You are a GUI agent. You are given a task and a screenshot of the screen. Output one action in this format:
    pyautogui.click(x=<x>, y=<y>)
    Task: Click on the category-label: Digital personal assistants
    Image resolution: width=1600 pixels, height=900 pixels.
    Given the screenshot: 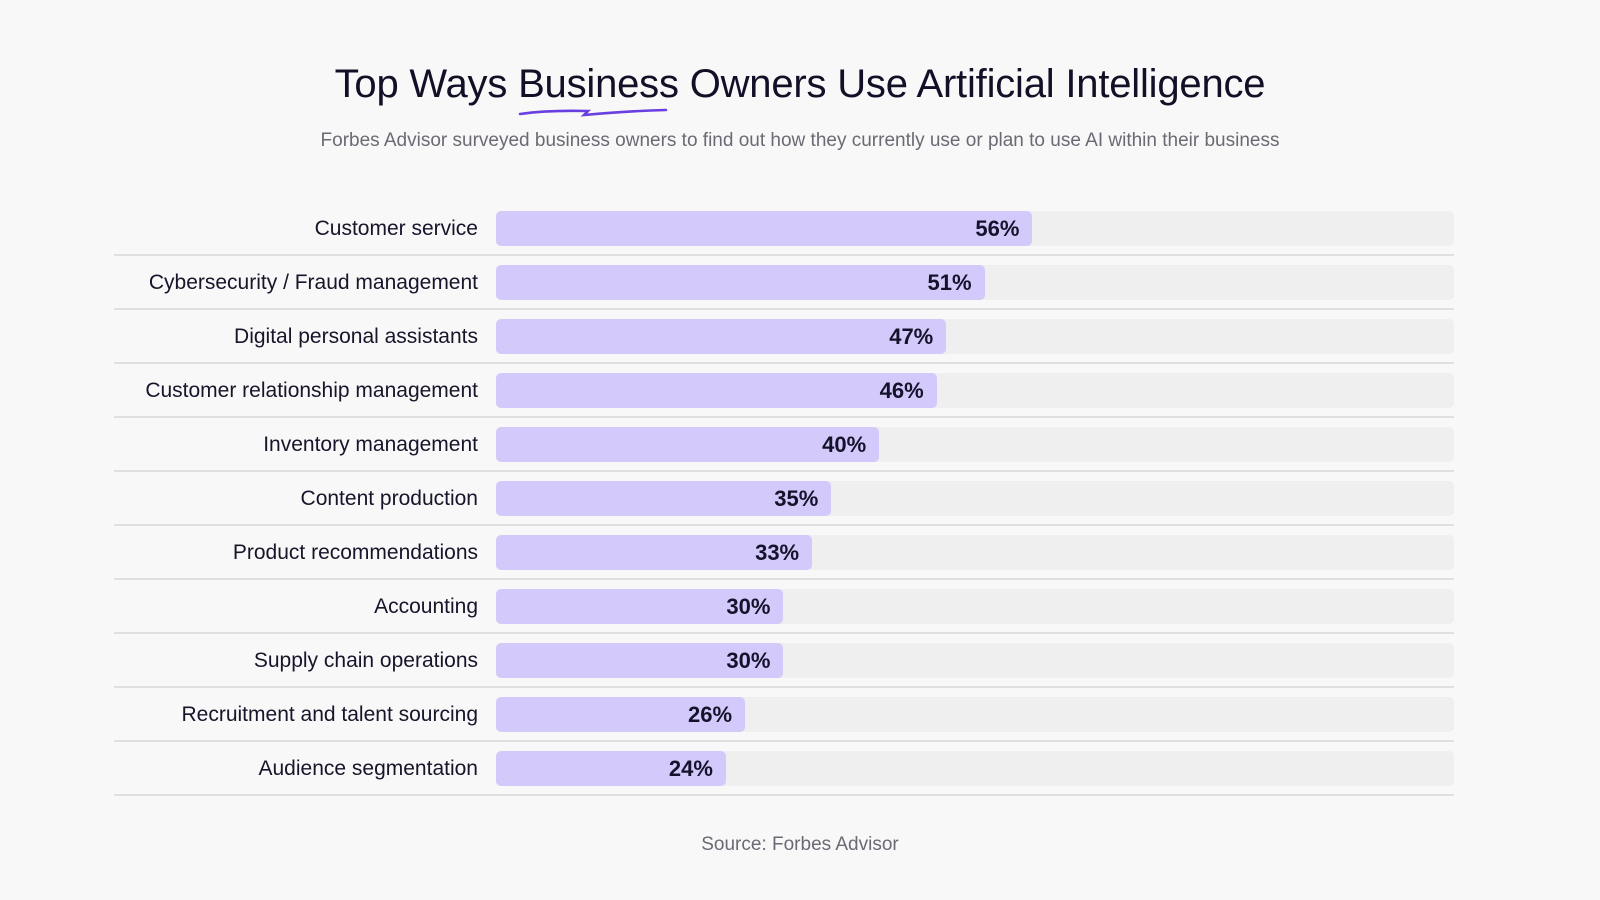 What is the action you would take?
    pyautogui.click(x=356, y=336)
    